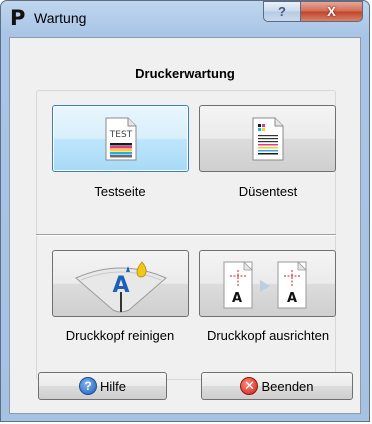 The width and height of the screenshot is (372, 424). I want to click on help-icon: ?, so click(87, 386).